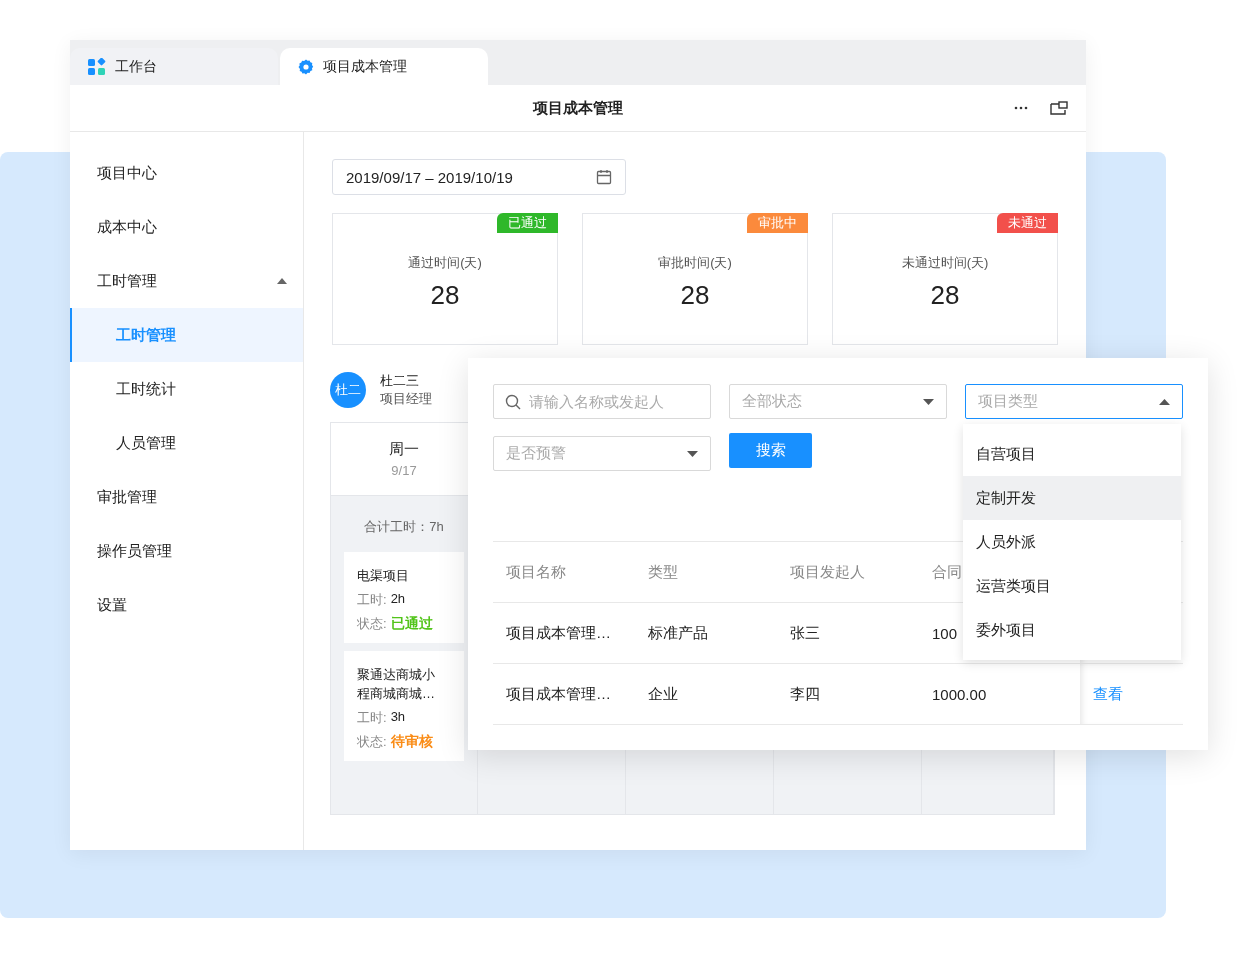  What do you see at coordinates (186, 281) in the screenshot?
I see `sidebar-item: 工时管理` at bounding box center [186, 281].